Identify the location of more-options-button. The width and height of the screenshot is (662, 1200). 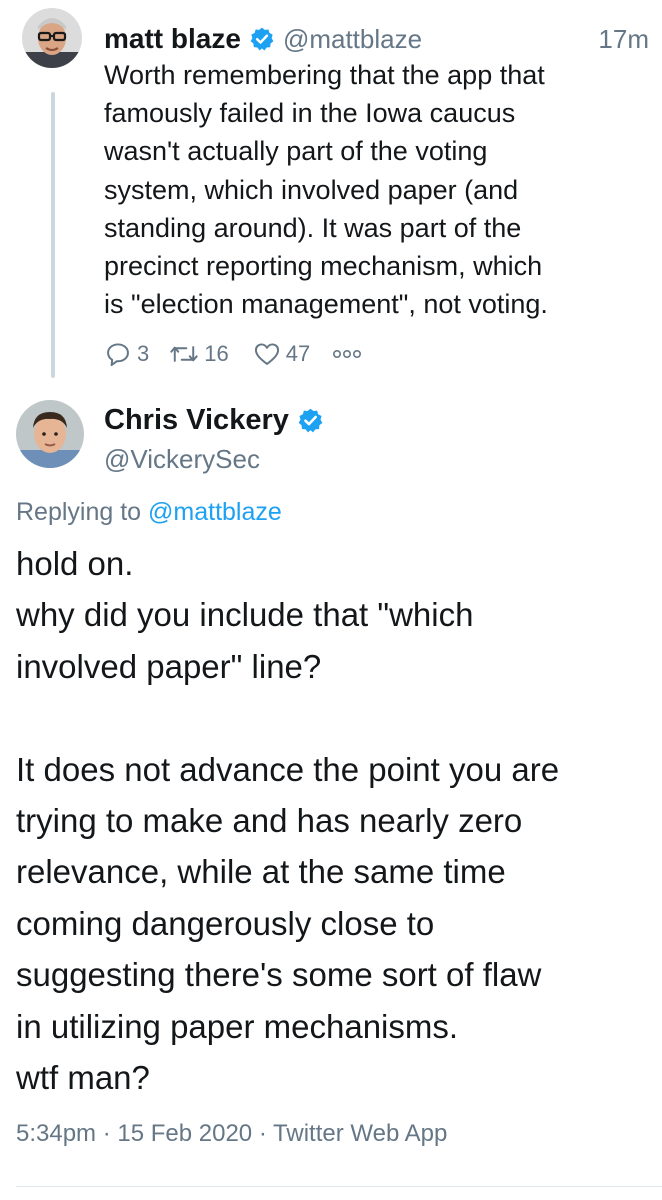
(347, 354).